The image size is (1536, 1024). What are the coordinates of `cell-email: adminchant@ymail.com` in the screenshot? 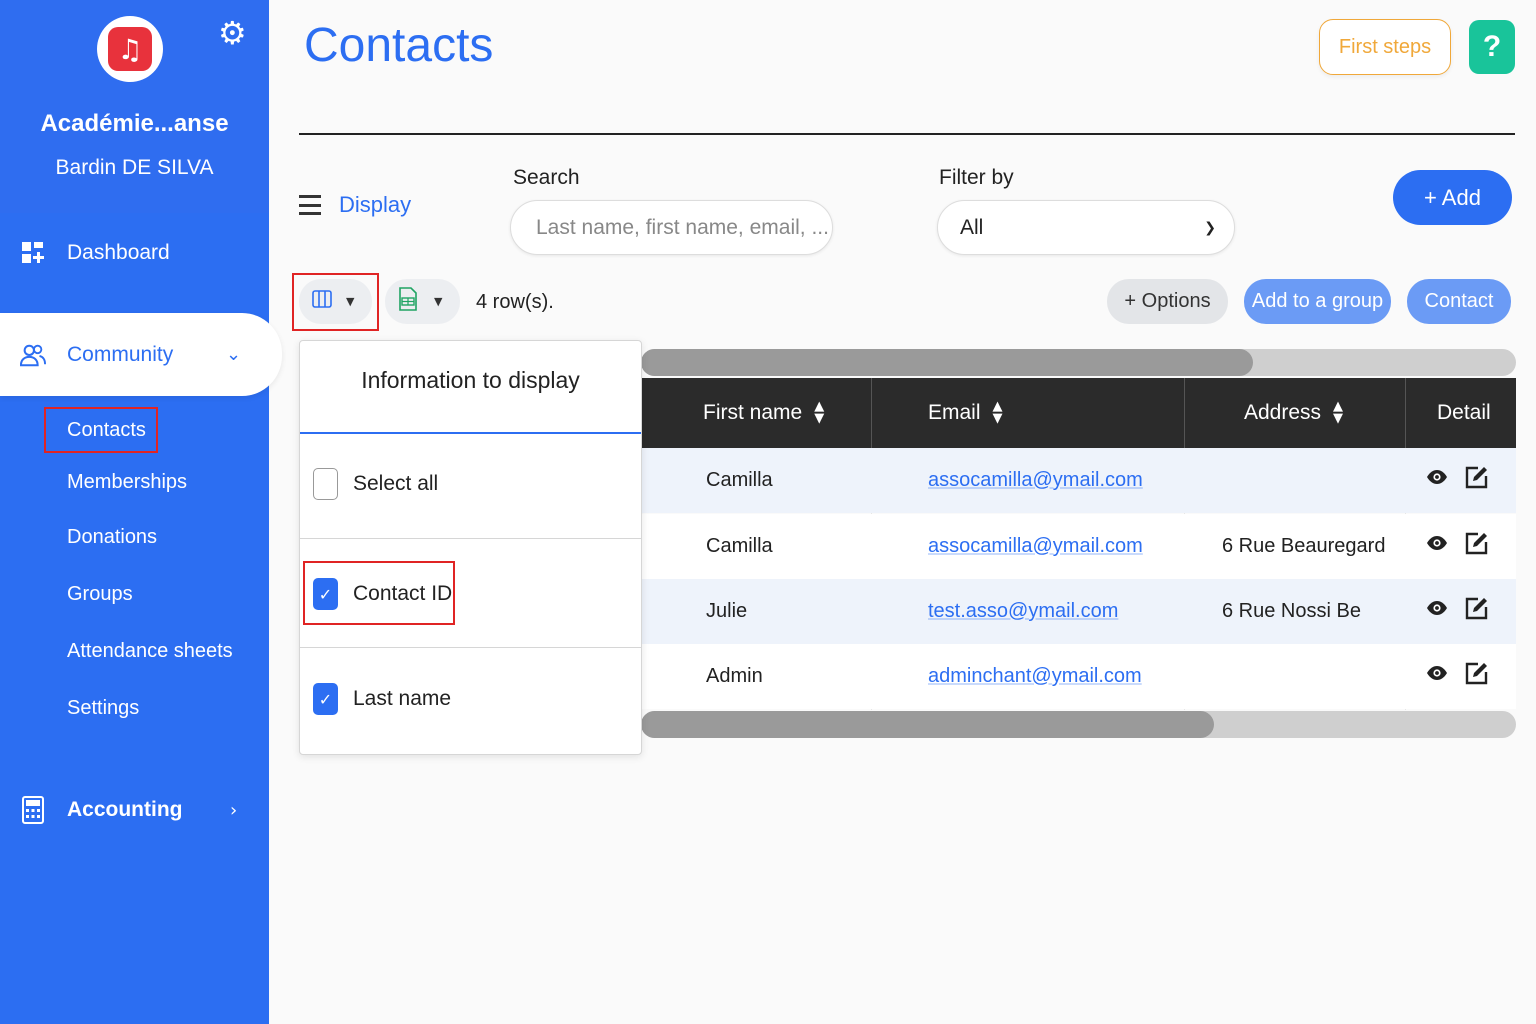 It's located at (1035, 676).